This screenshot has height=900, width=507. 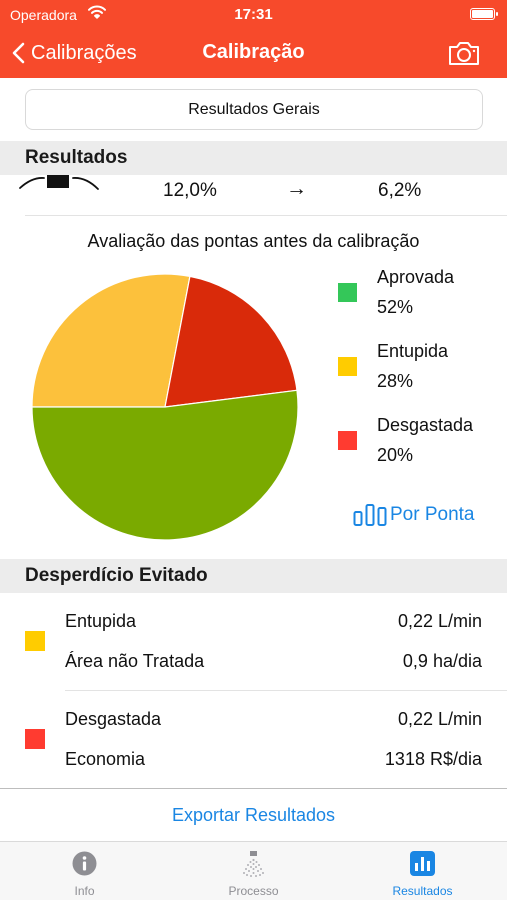 I want to click on tab-label: Processo, so click(x=253, y=891).